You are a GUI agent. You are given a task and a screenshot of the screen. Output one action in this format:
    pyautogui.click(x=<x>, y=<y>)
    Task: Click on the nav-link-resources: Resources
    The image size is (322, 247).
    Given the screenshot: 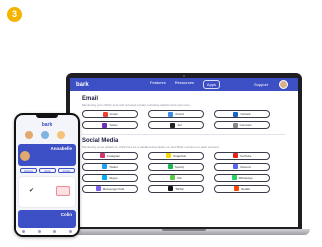 What is the action you would take?
    pyautogui.click(x=184, y=84)
    